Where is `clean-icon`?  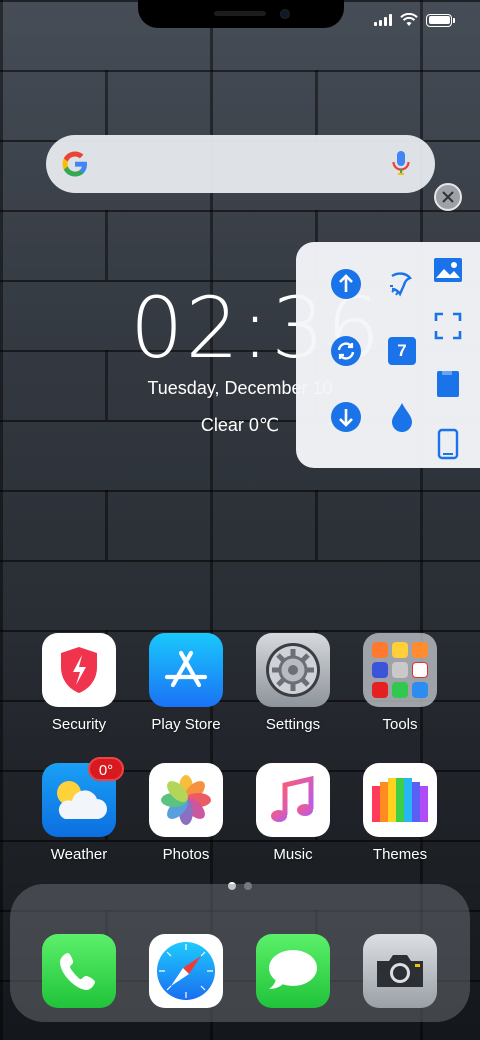 clean-icon is located at coordinates (402, 284).